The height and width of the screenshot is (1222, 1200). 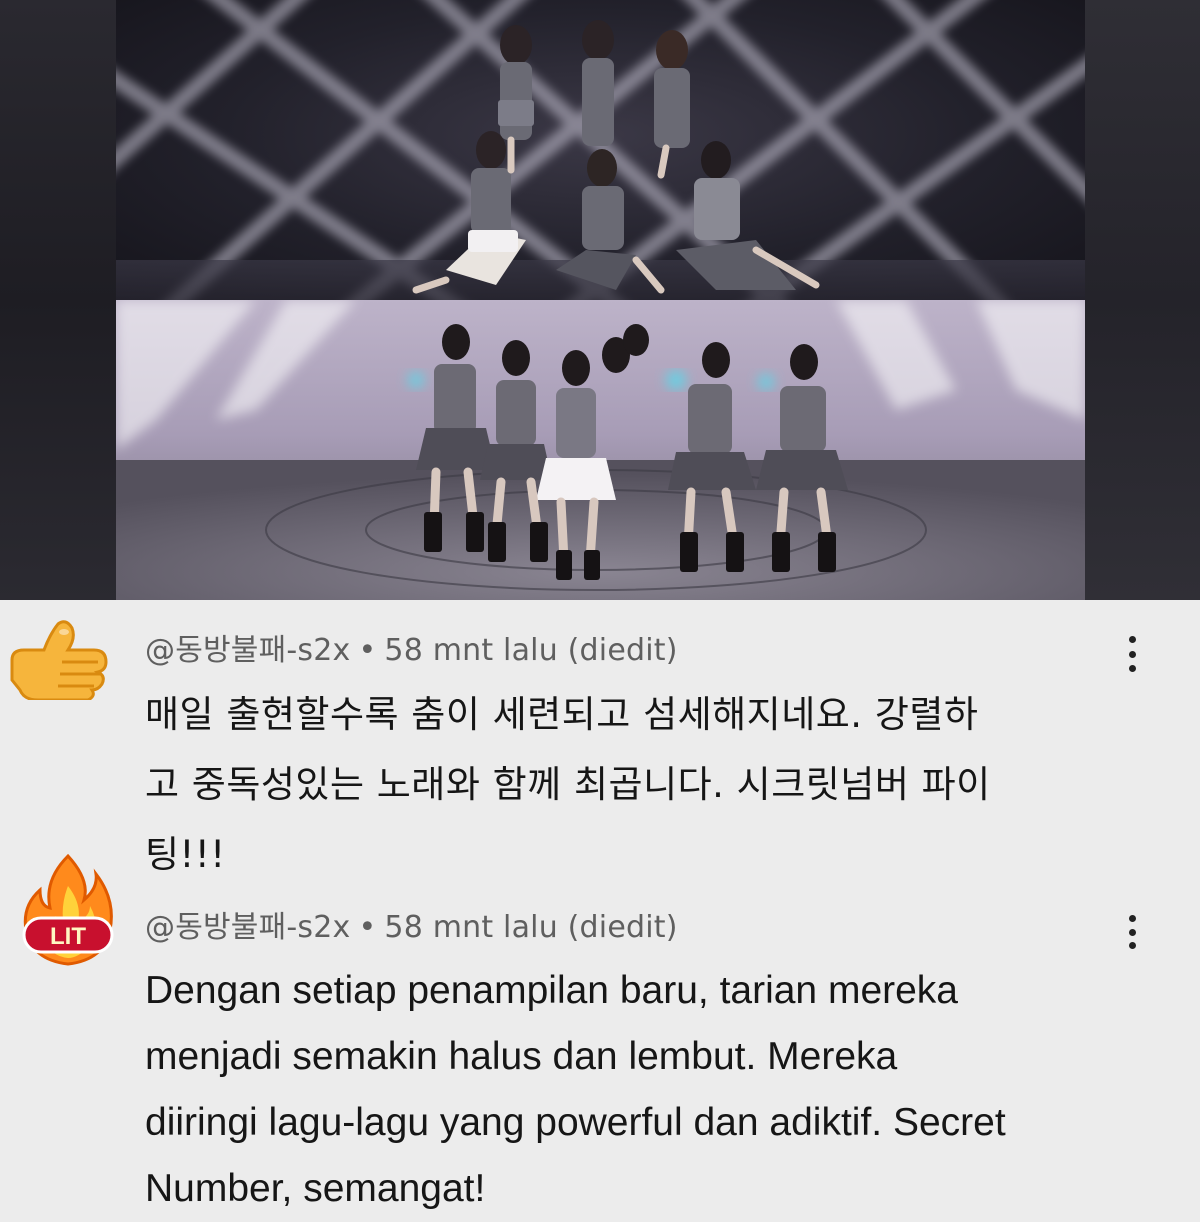 I want to click on frame-side-border-left, so click(x=58, y=300).